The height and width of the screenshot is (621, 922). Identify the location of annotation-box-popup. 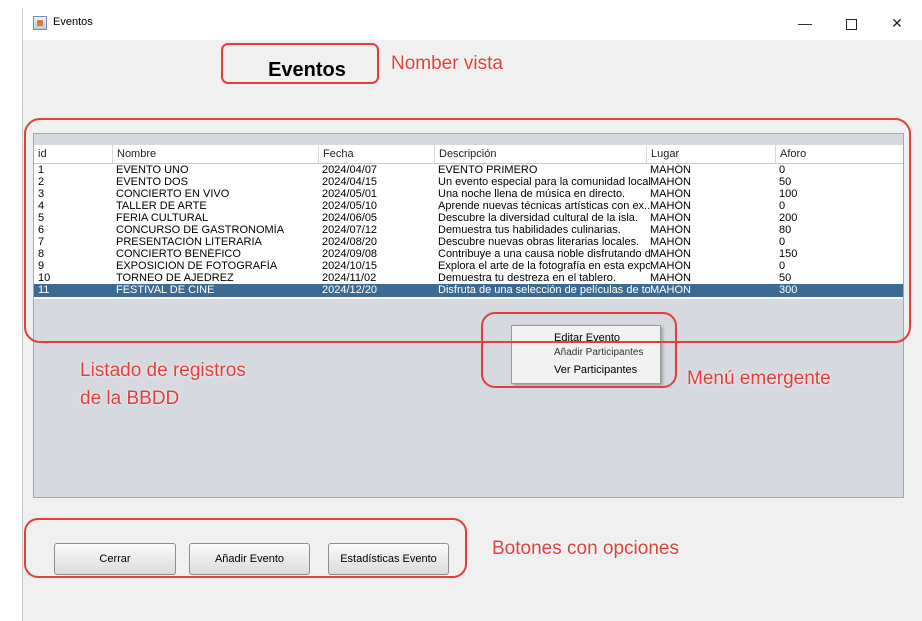
(579, 350).